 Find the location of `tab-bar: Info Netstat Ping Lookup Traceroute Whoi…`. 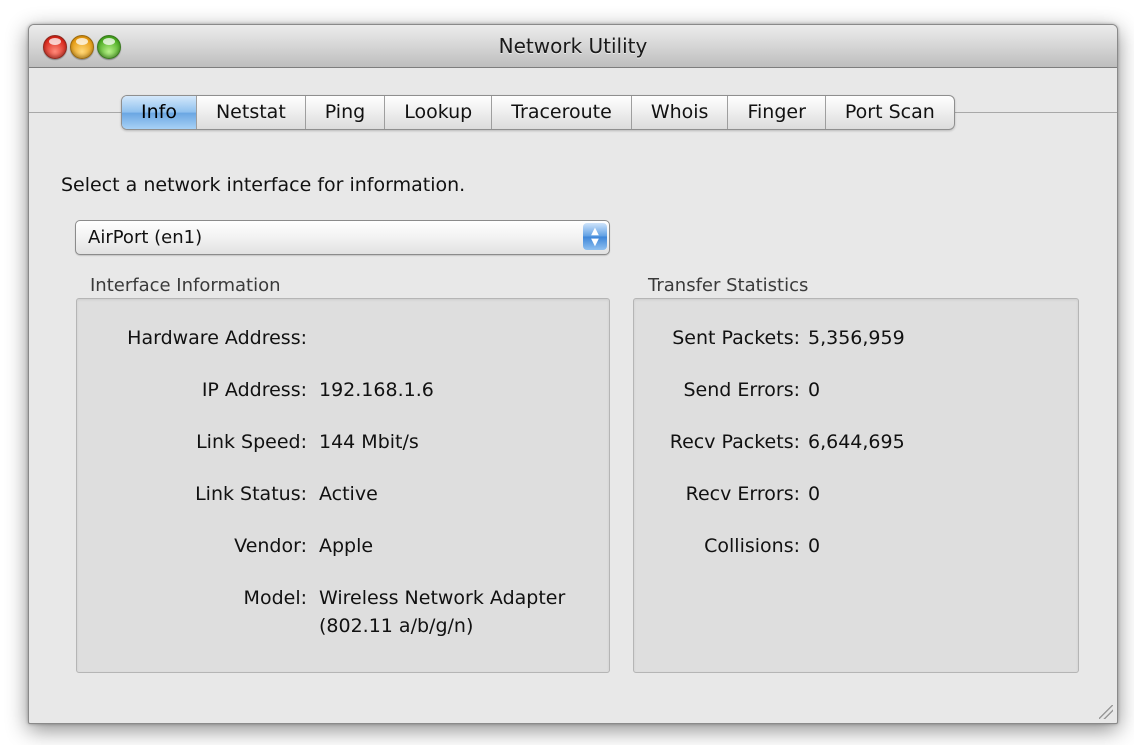

tab-bar: Info Netstat Ping Lookup Traceroute Whoi… is located at coordinates (538, 112).